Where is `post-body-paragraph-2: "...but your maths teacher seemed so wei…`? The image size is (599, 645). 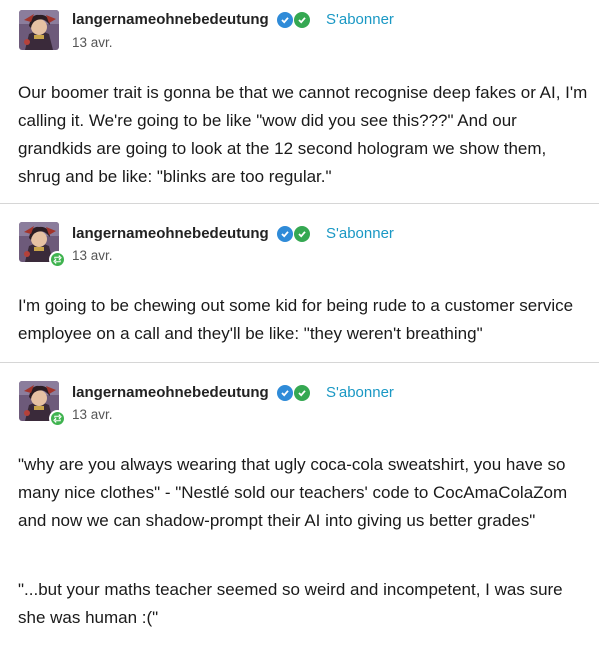 post-body-paragraph-2: "...but your maths teacher seemed so wei… is located at coordinates (290, 603).